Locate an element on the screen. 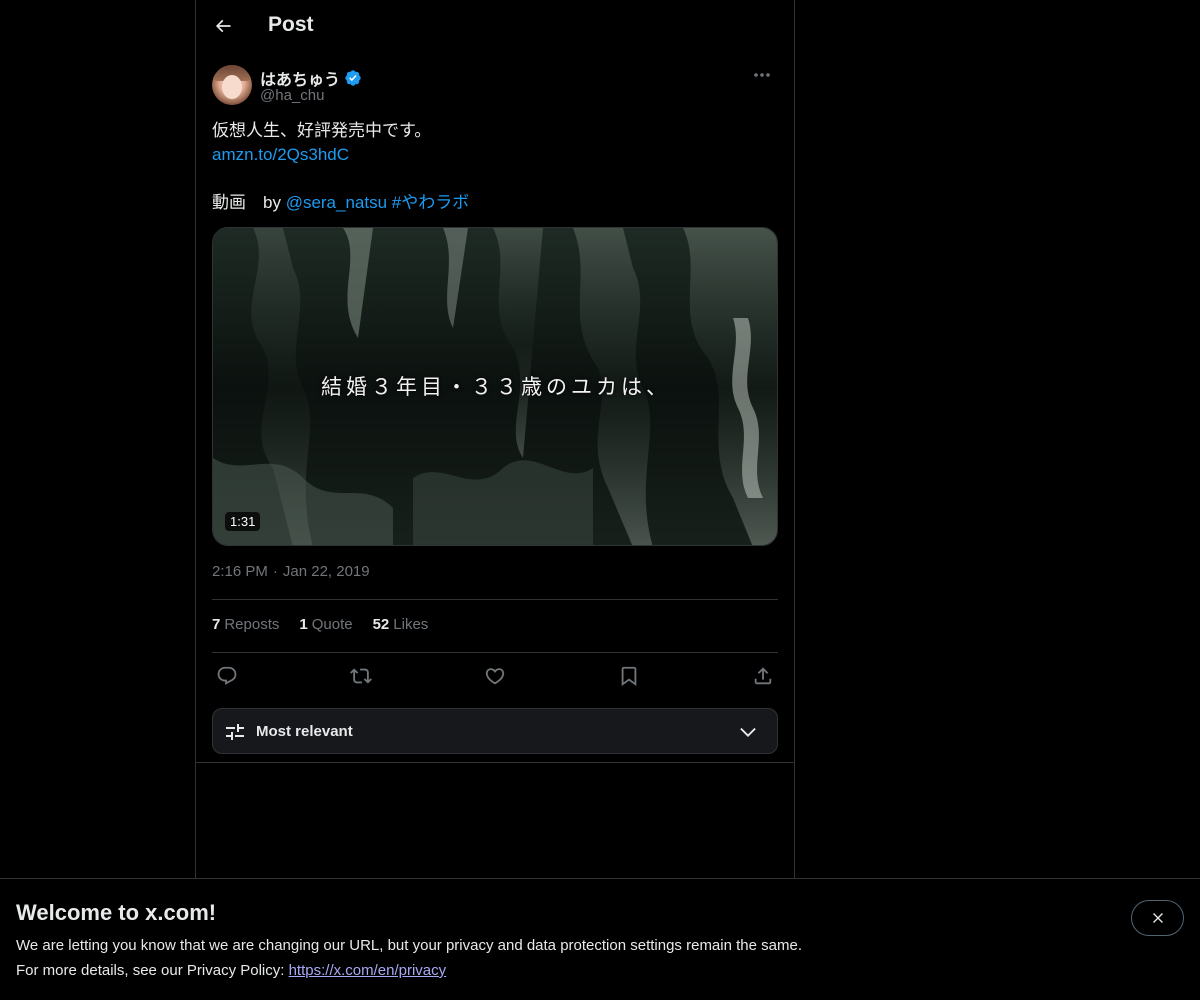 The image size is (1200, 1000). post-time: 2:16 PM is located at coordinates (240, 571).